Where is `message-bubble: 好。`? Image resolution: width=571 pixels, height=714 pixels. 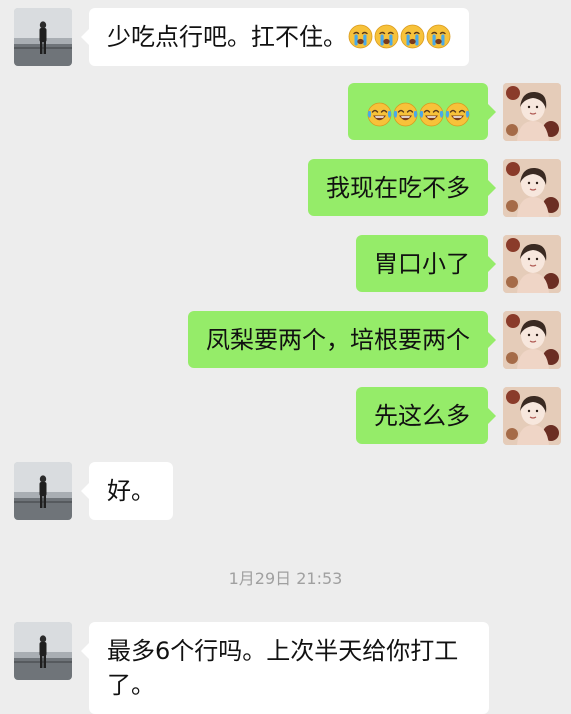 message-bubble: 好。 is located at coordinates (127, 491).